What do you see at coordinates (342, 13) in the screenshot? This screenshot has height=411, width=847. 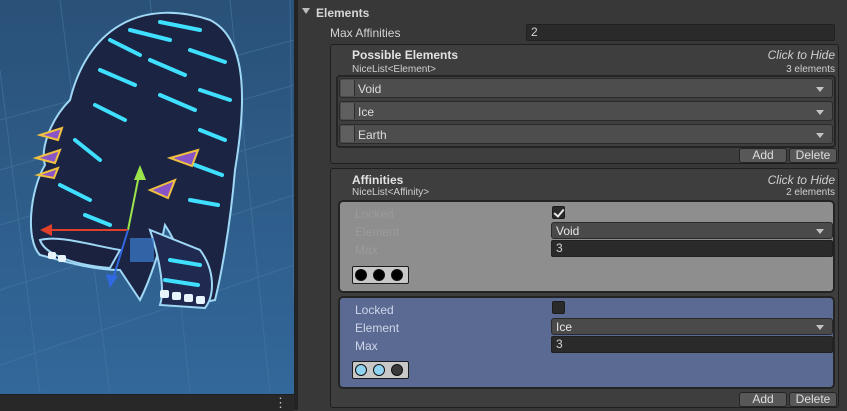 I see `elements-foldout-title: Elements` at bounding box center [342, 13].